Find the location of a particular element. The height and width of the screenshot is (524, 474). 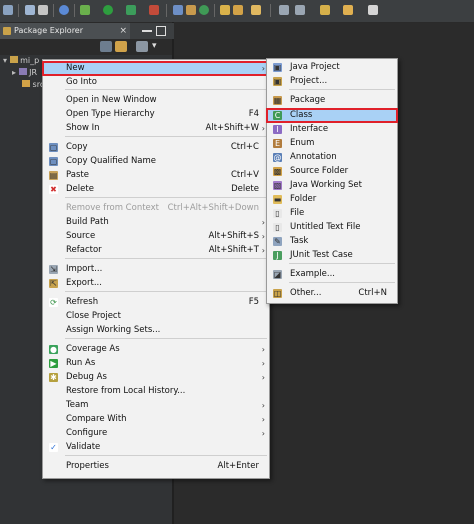

maximize-icon is located at coordinates (161, 31).